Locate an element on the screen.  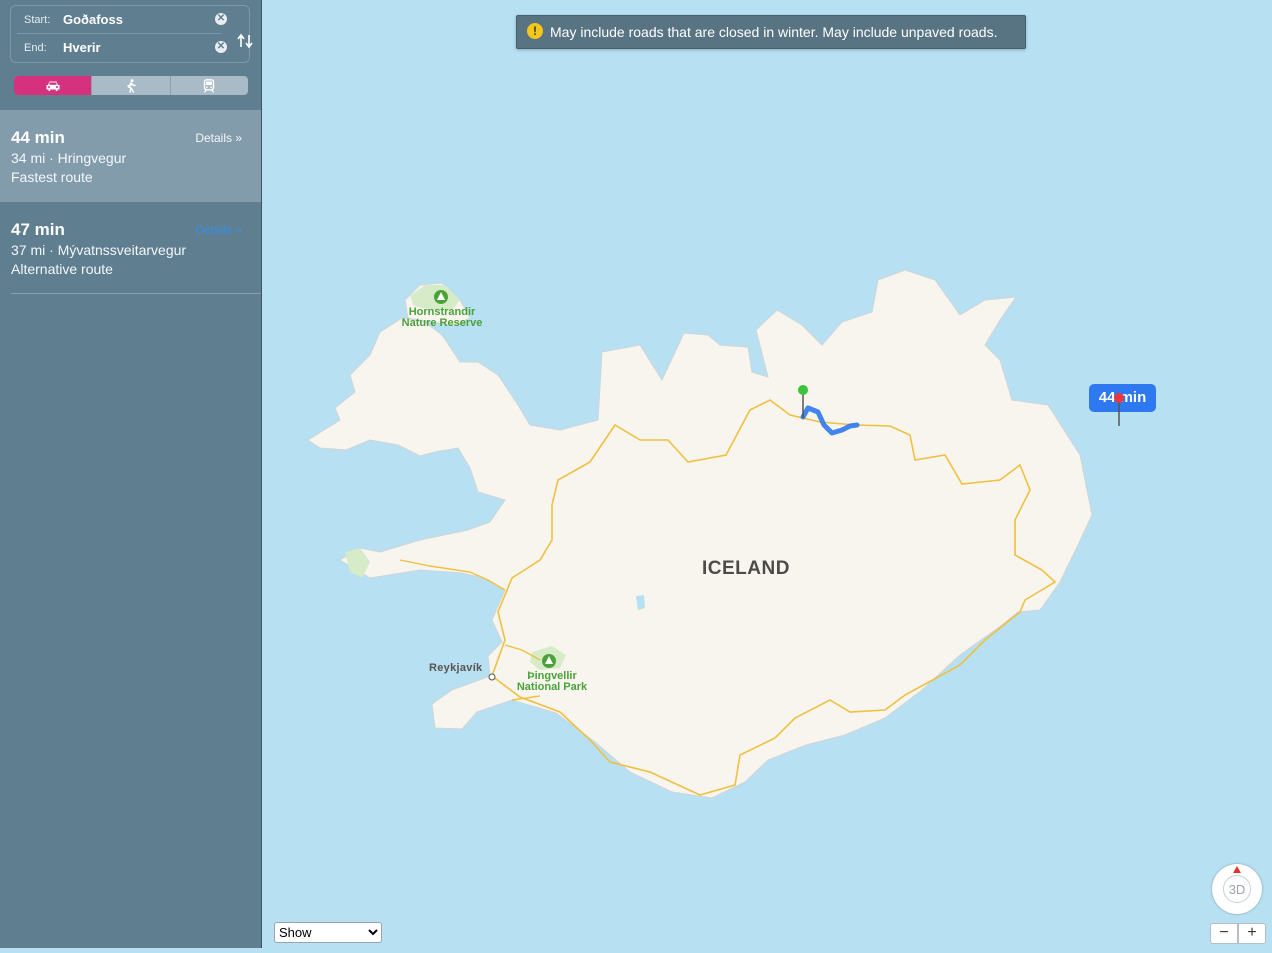
route-note: Alternative route is located at coordinates (62, 269).